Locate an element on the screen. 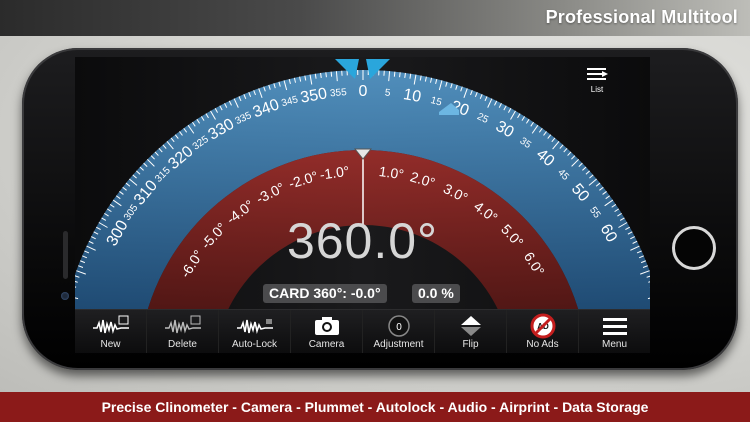  list-label: List is located at coordinates (597, 89).